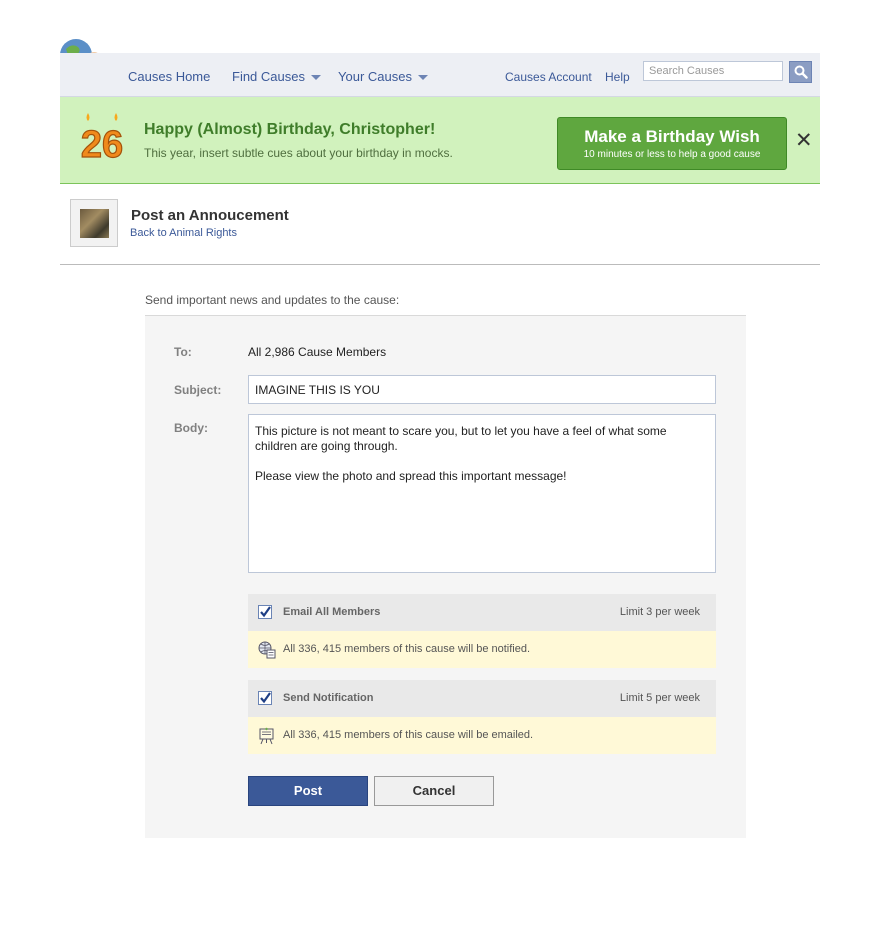  Describe the element at coordinates (328, 698) in the screenshot. I see `send-notification-title: Send Notification` at that location.